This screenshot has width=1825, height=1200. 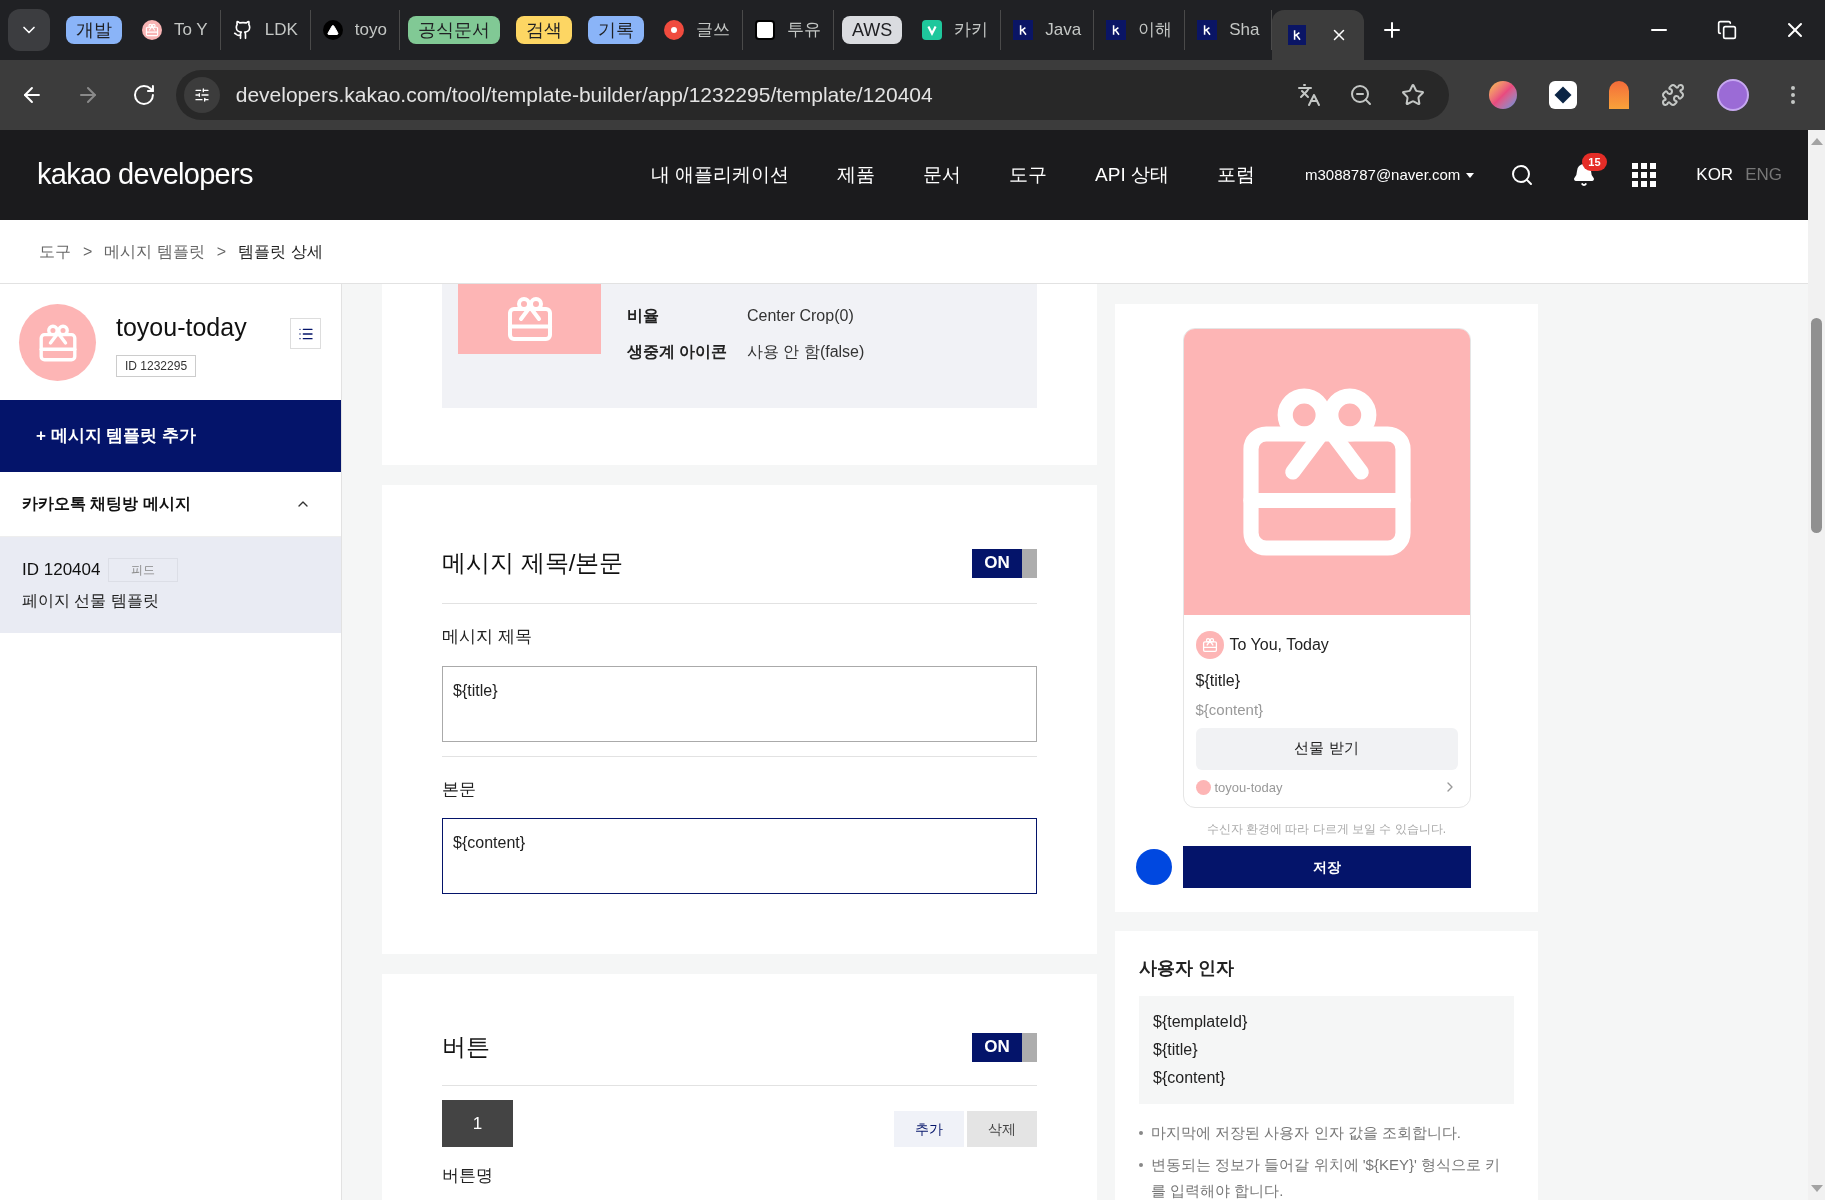 What do you see at coordinates (487, 637) in the screenshot?
I see `field-label: 메시지 제목` at bounding box center [487, 637].